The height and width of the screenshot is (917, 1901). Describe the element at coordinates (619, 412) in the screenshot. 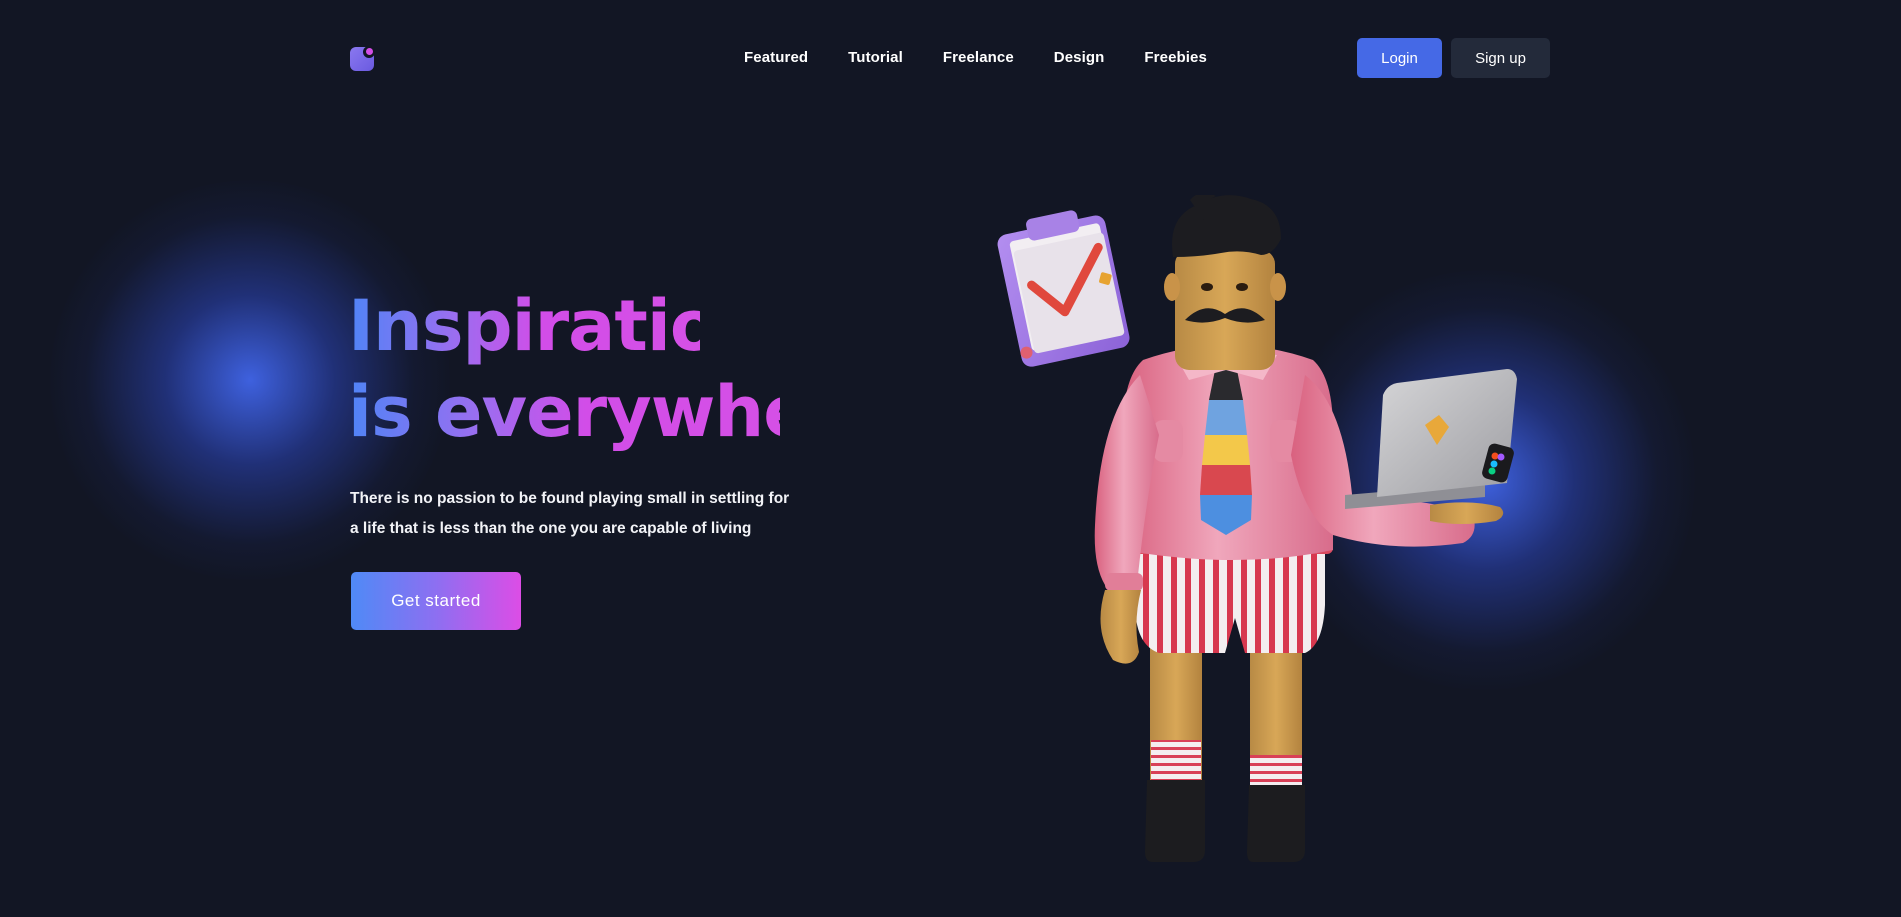

I see `hero-title-line2: is everywhere` at that location.